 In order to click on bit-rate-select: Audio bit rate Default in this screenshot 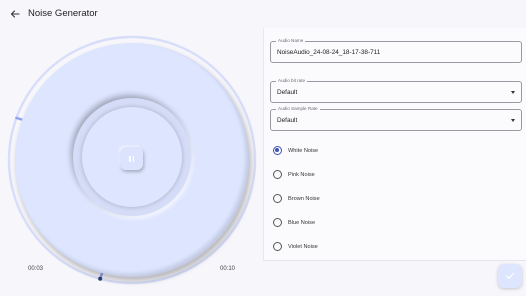, I will do `click(396, 90)`.